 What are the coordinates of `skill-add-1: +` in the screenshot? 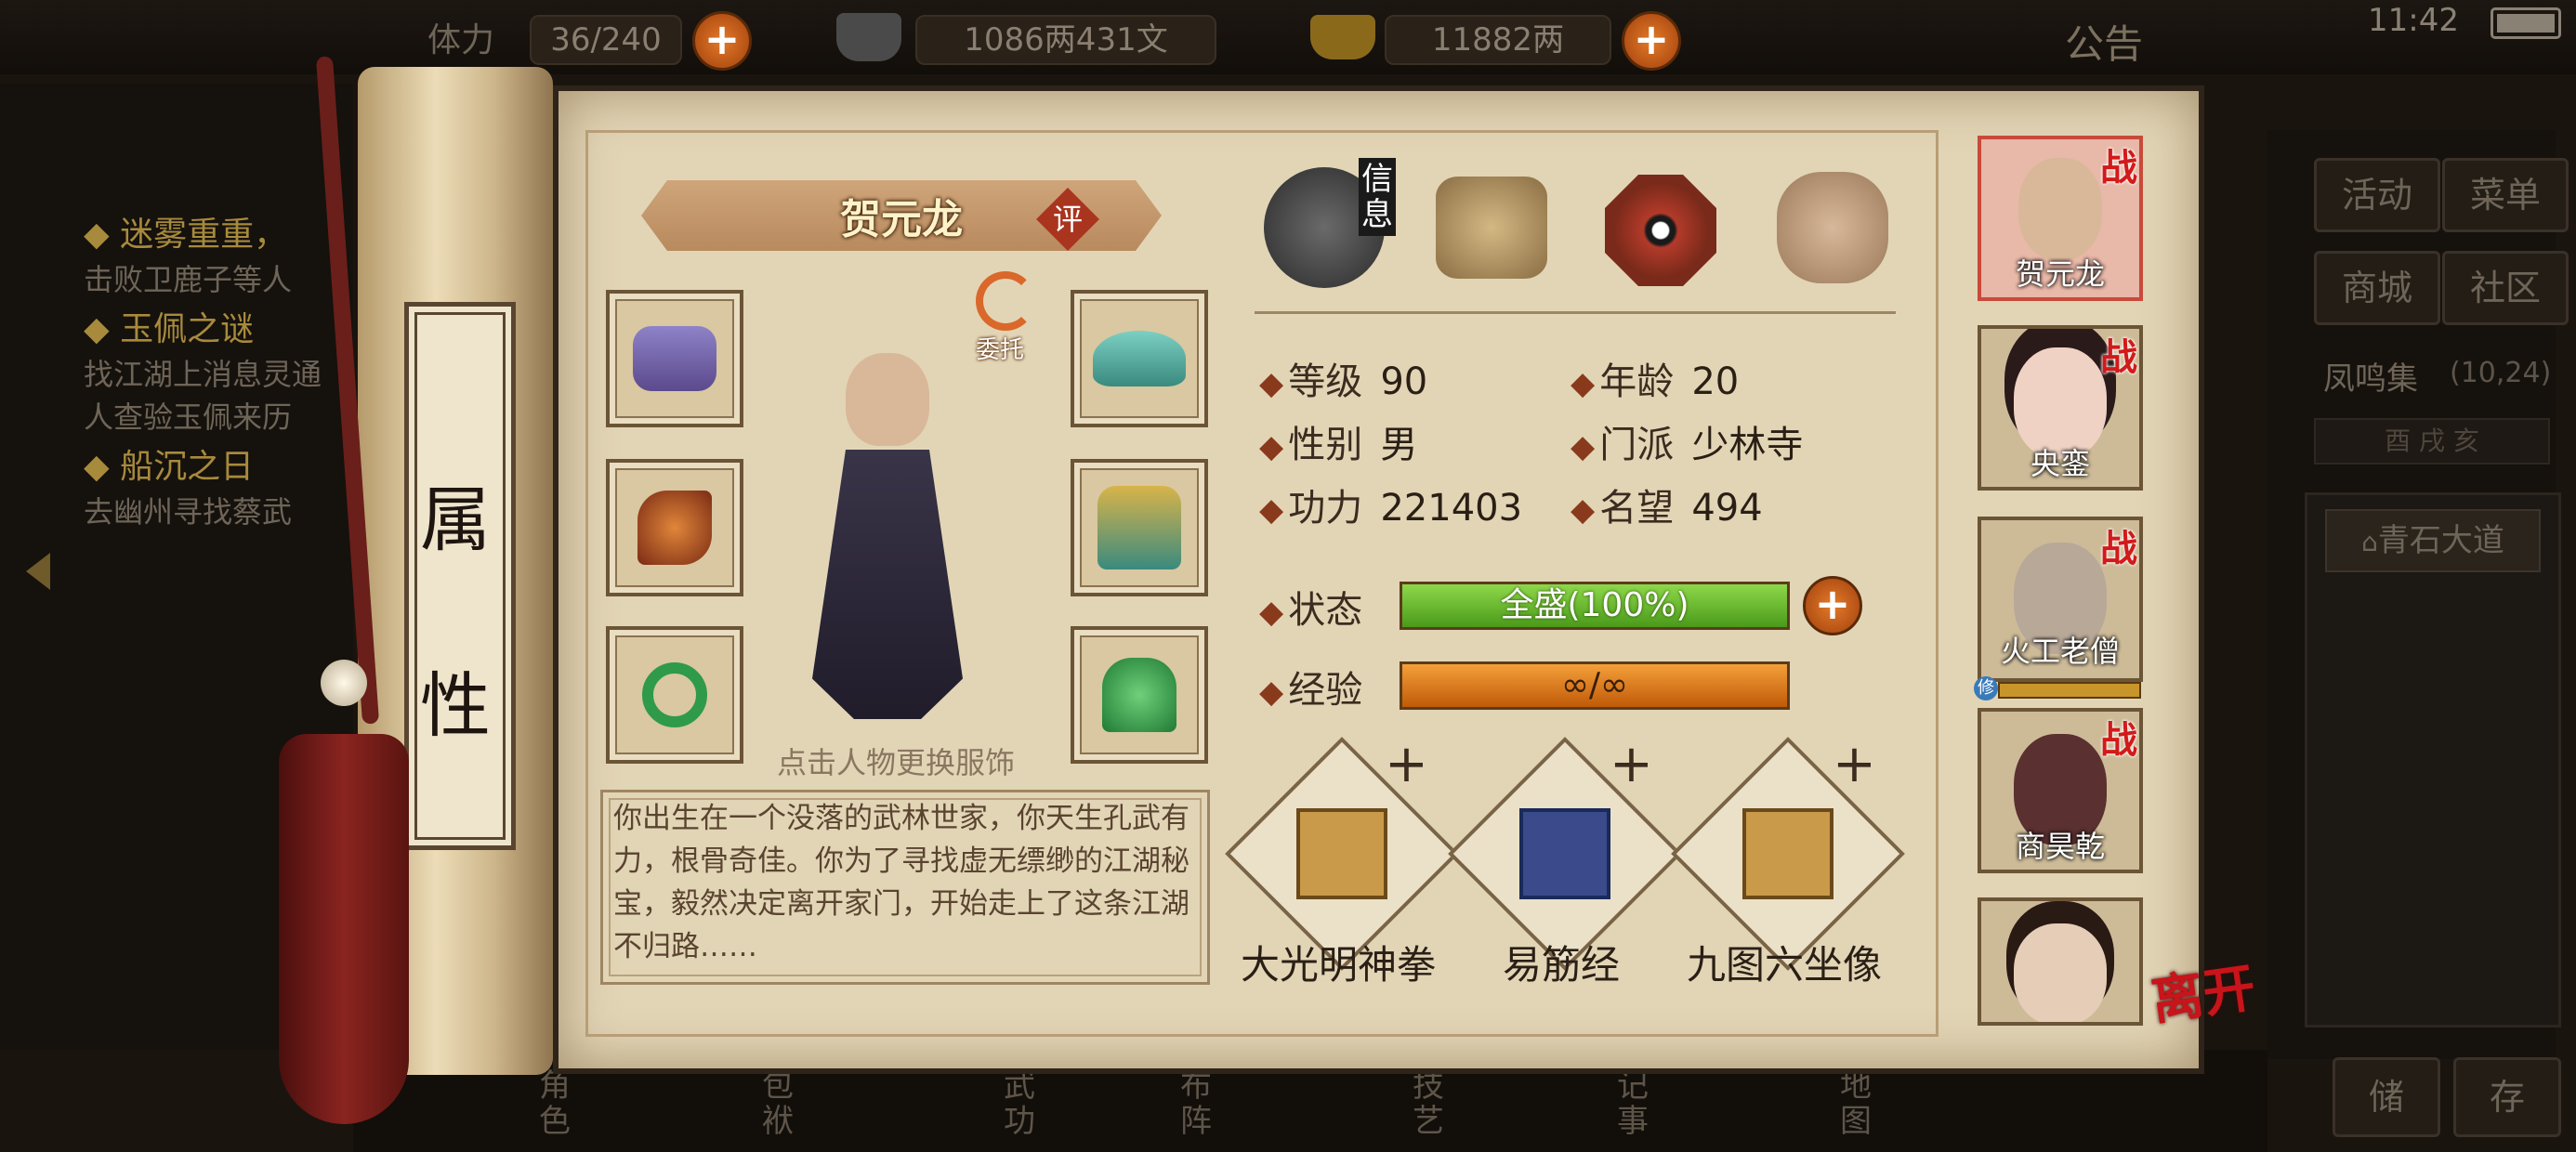 It's located at (1406, 764).